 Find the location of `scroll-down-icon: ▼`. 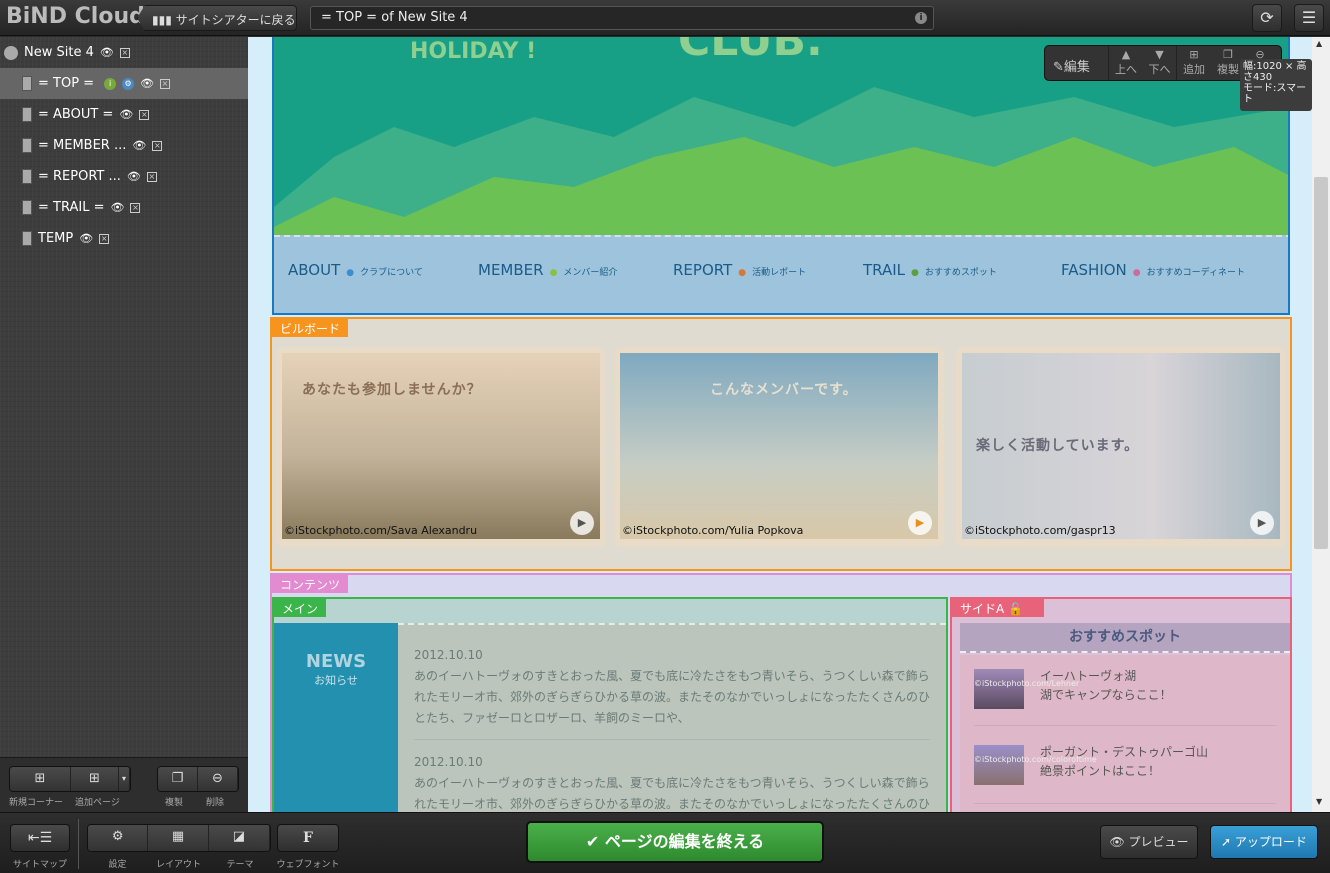

scroll-down-icon: ▼ is located at coordinates (1319, 801).